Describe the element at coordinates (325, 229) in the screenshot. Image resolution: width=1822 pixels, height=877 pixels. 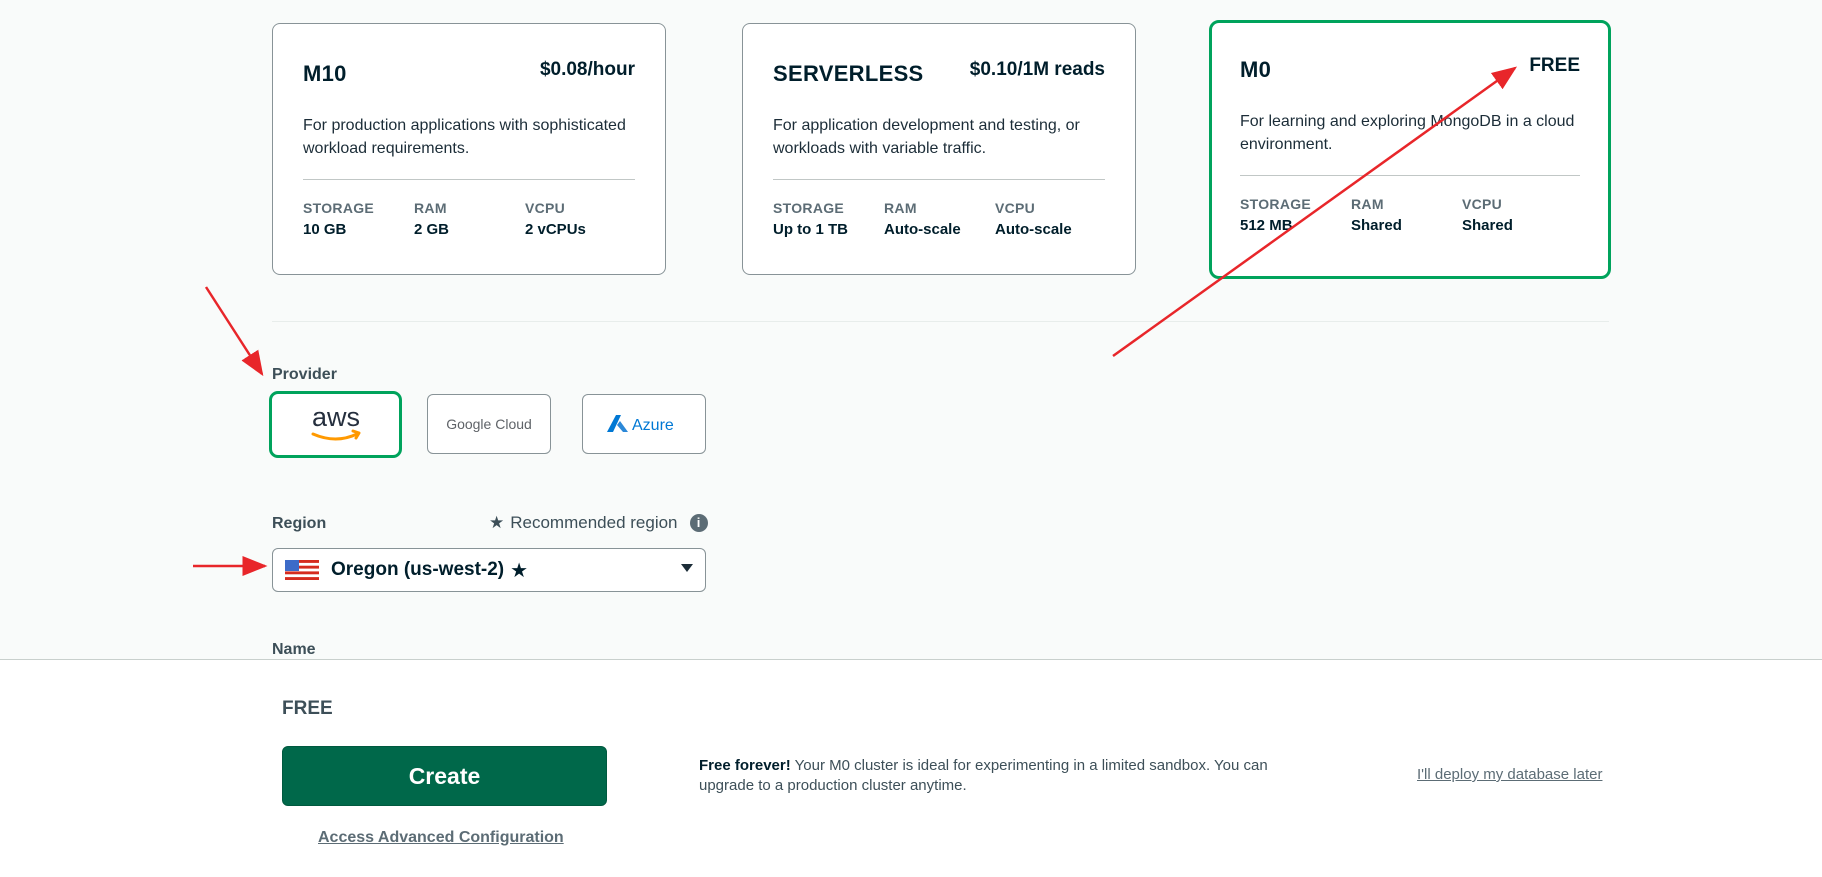
I see `spec-value: 10 GB` at that location.